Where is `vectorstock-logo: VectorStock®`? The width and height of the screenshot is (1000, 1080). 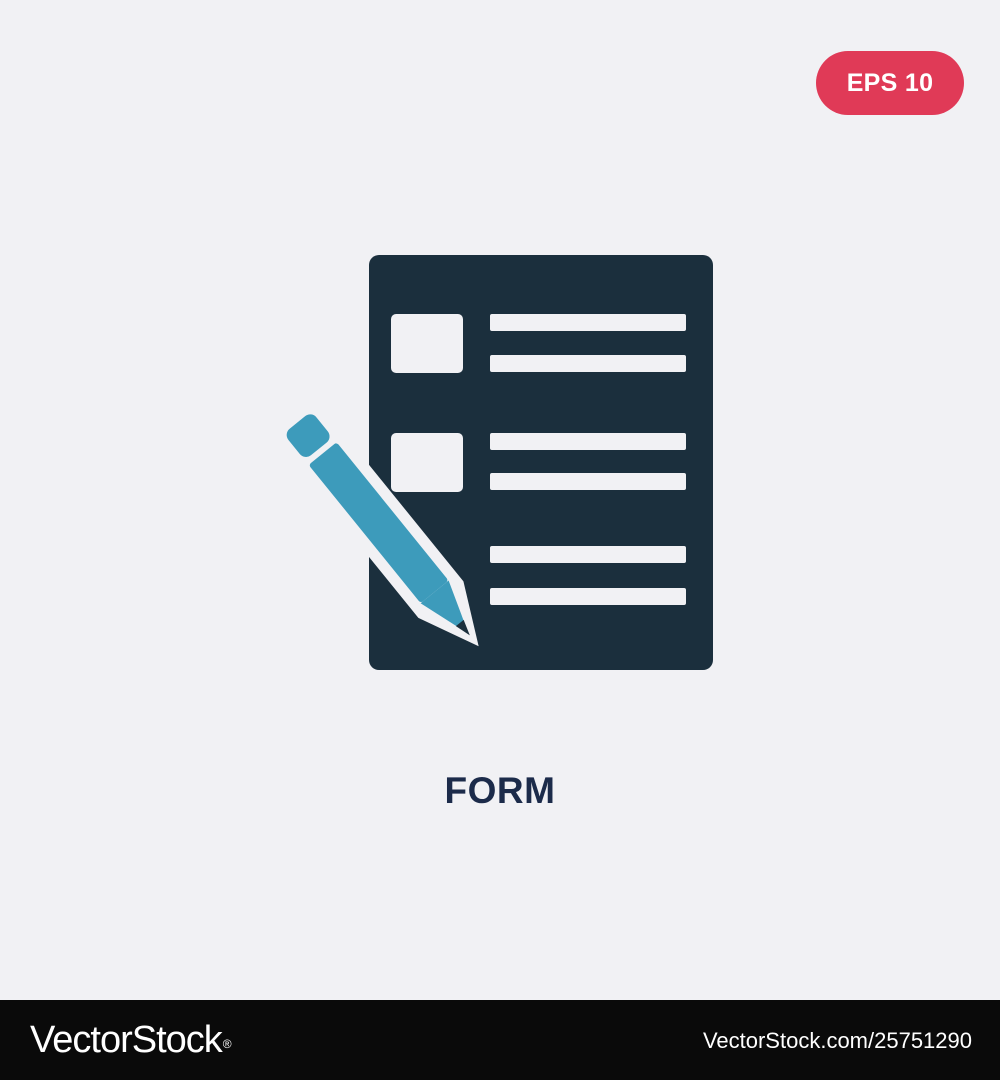
vectorstock-logo: VectorStock® is located at coordinates (131, 1040).